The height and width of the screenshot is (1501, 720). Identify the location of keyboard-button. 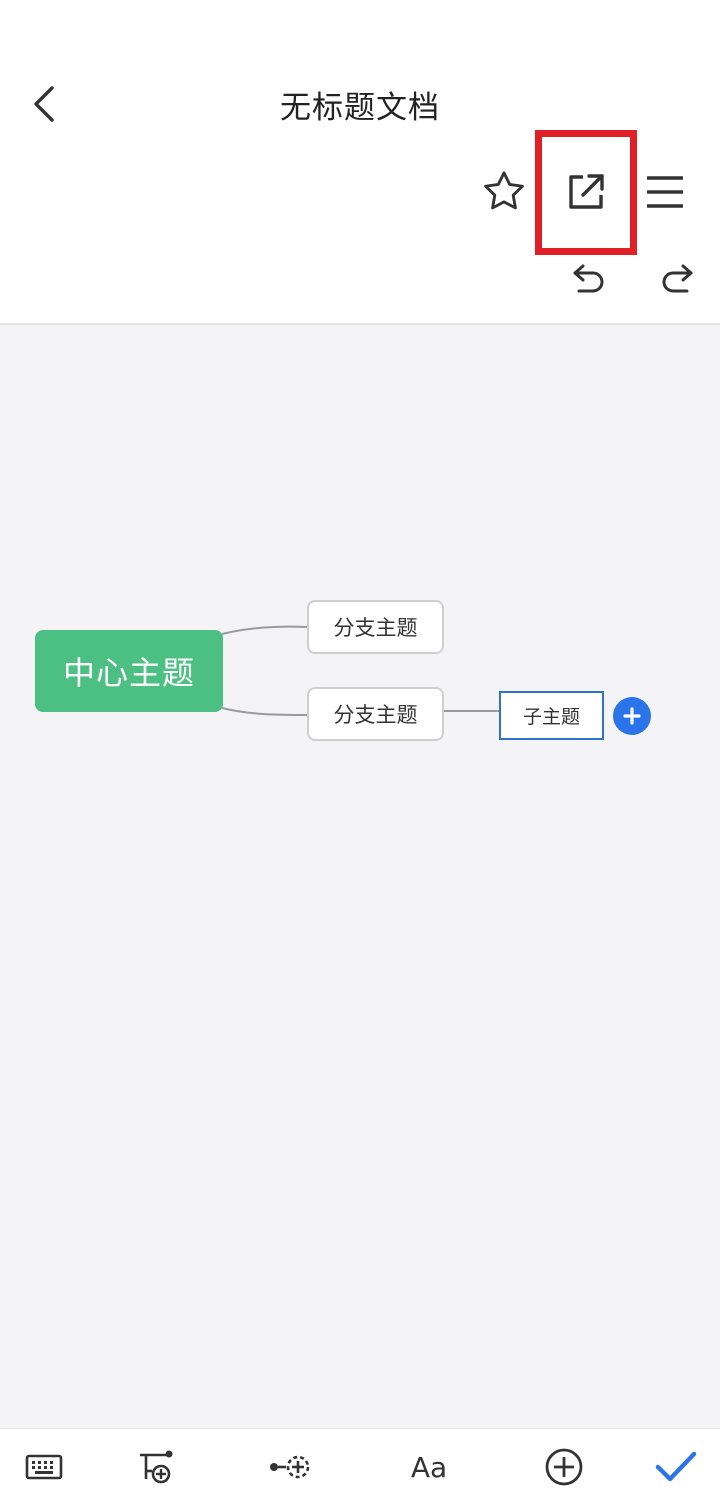
(44, 1467).